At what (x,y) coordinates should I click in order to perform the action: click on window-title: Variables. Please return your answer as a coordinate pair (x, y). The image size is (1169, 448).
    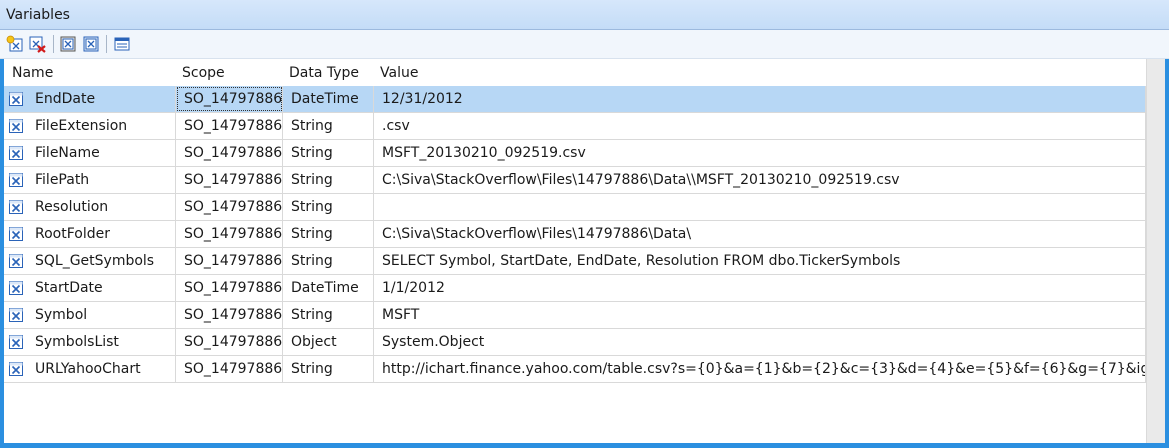
    Looking at the image, I should click on (38, 15).